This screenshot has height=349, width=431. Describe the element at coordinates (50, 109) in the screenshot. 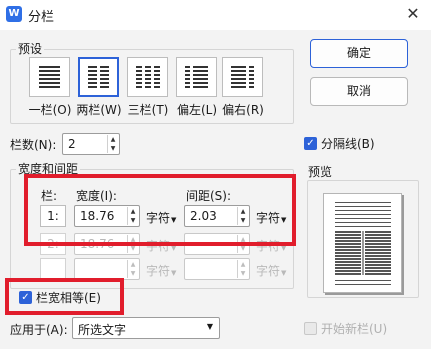

I see `preset-label-one: 一栏(O)` at that location.